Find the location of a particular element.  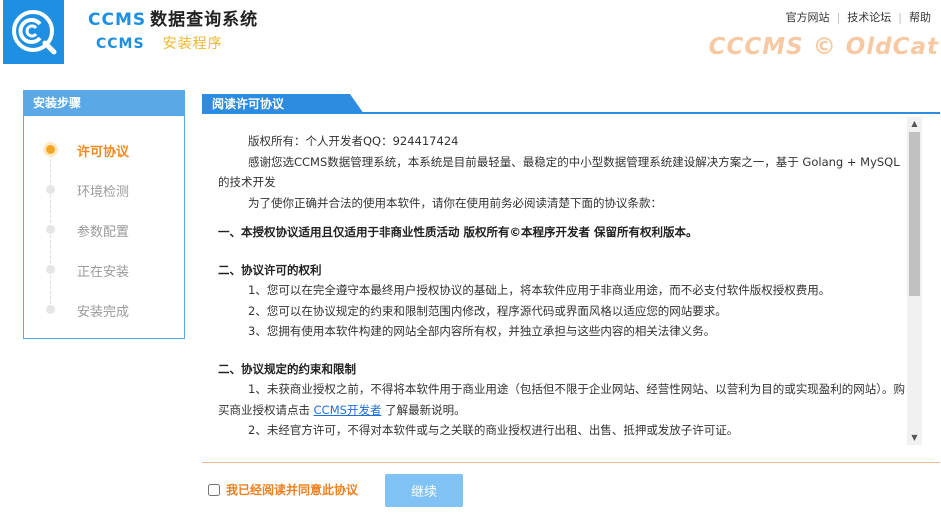

app-name: CCMS 数据查询系统 is located at coordinates (173, 17).